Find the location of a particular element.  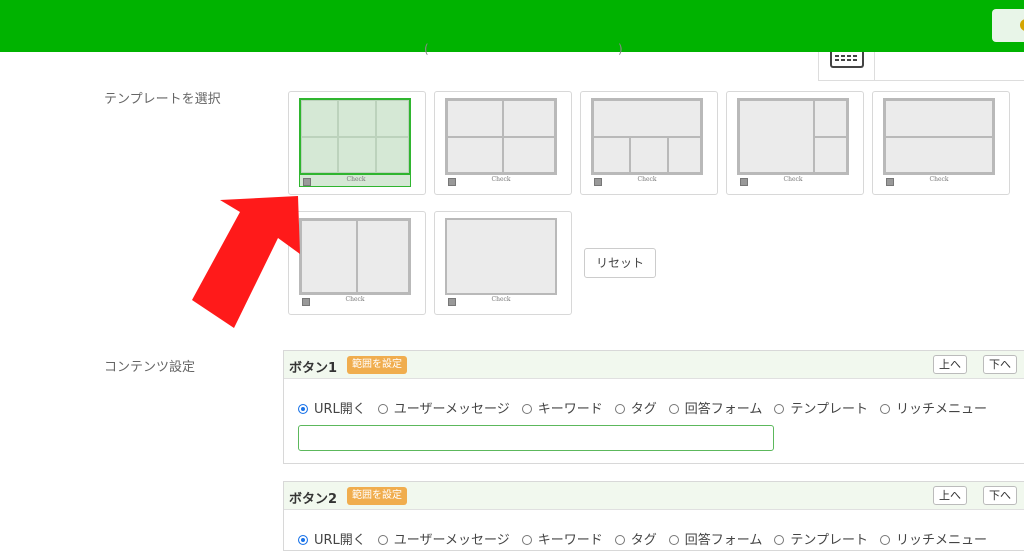

template-option-2-rows: Check is located at coordinates (941, 143).